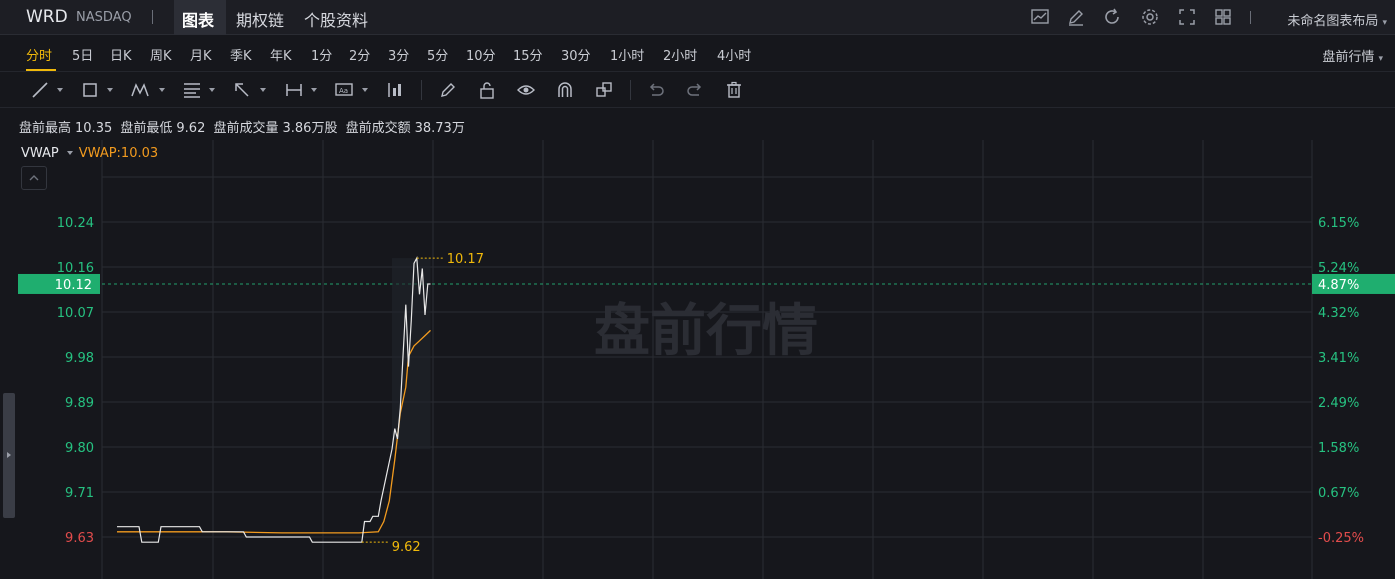 Image resolution: width=1395 pixels, height=579 pixels. What do you see at coordinates (396, 90) in the screenshot?
I see `indicator-tool-icon` at bounding box center [396, 90].